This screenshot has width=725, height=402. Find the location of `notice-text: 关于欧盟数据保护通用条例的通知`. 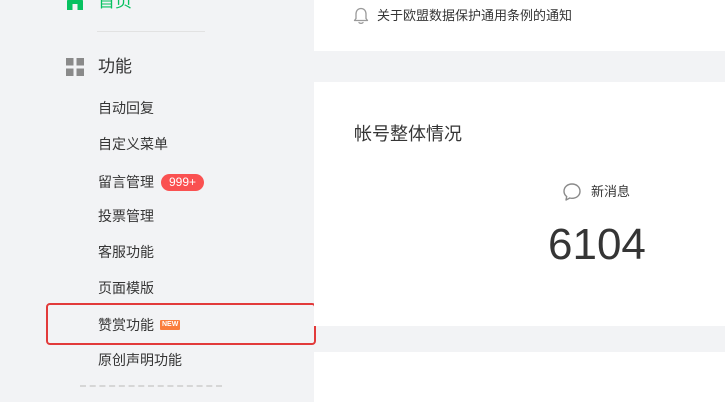

notice-text: 关于欧盟数据保护通用条例的通知 is located at coordinates (475, 15).